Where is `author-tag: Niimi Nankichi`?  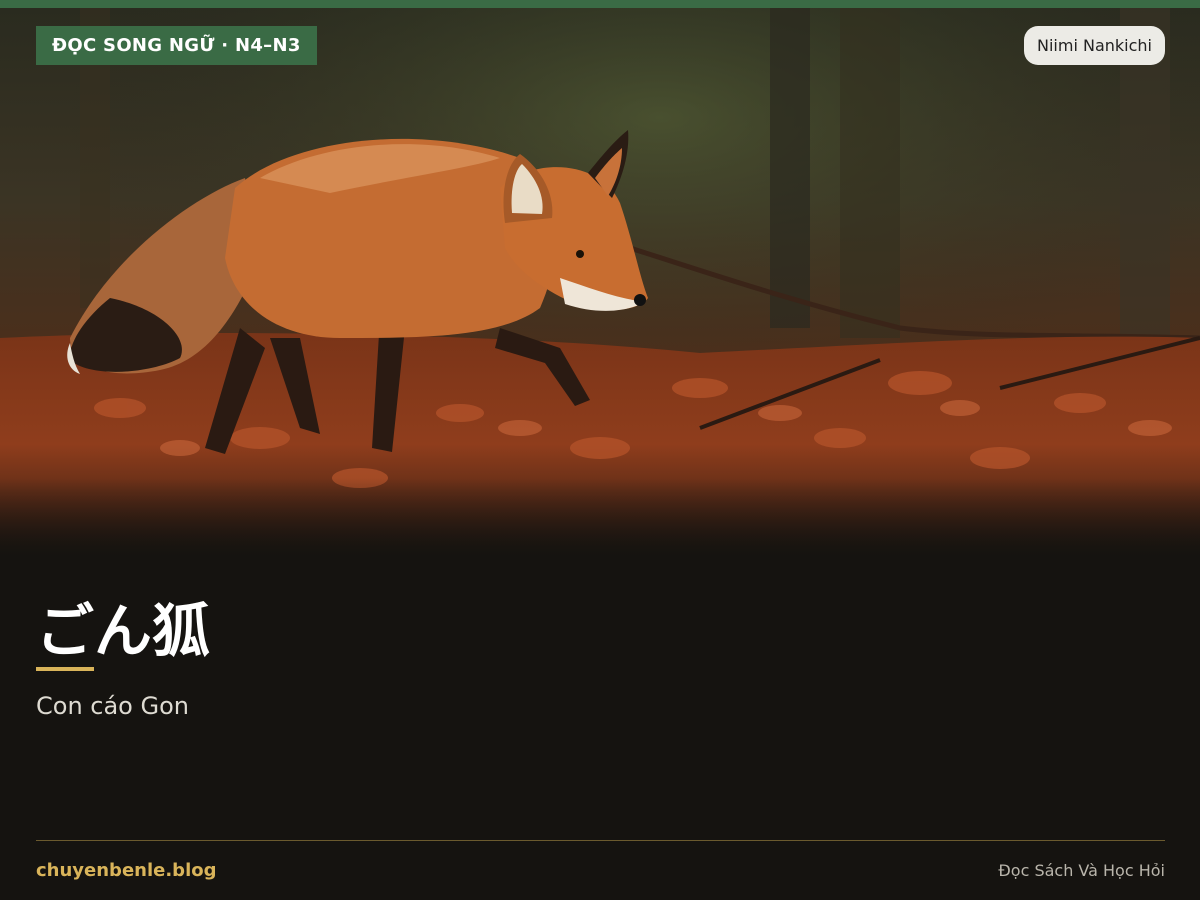
author-tag: Niimi Nankichi is located at coordinates (1094, 45).